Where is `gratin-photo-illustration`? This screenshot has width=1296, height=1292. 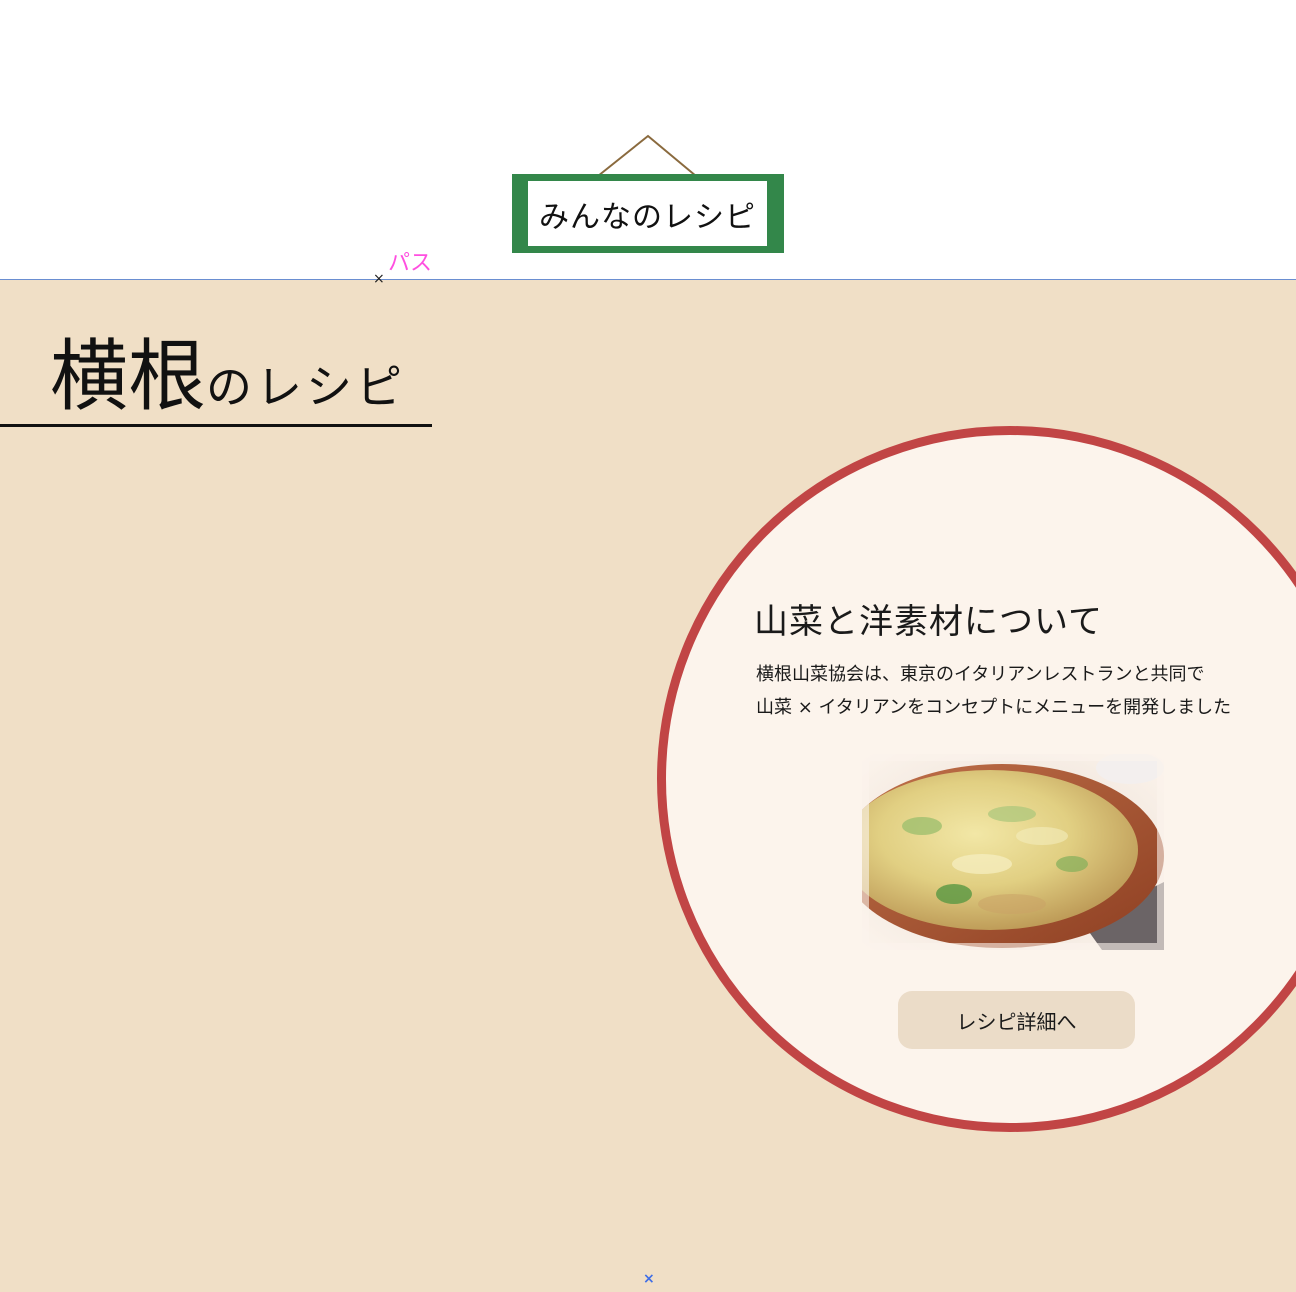 gratin-photo-illustration is located at coordinates (1013, 852).